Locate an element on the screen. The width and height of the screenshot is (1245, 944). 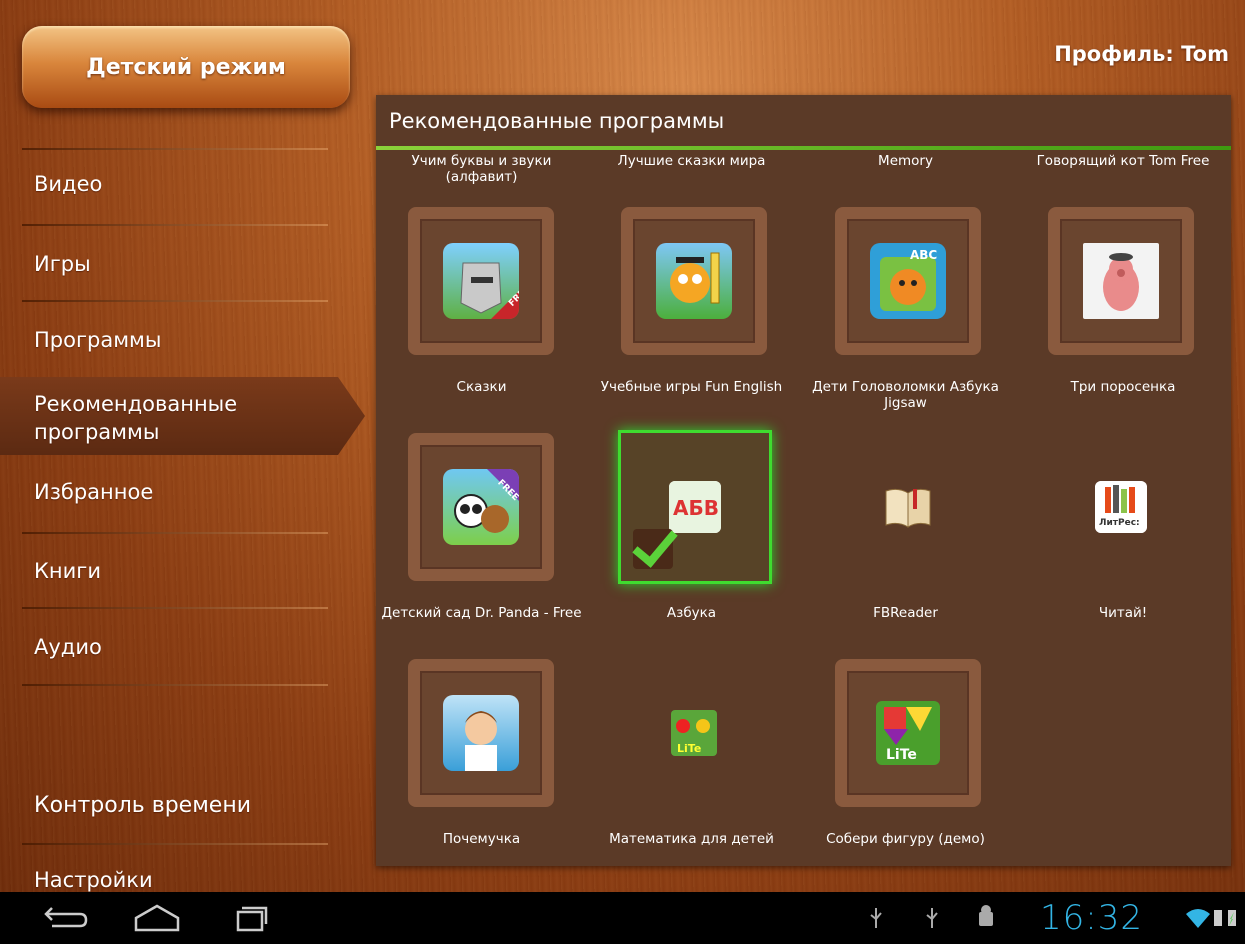
profile-label: Профиль: Tom is located at coordinates (1141, 54).